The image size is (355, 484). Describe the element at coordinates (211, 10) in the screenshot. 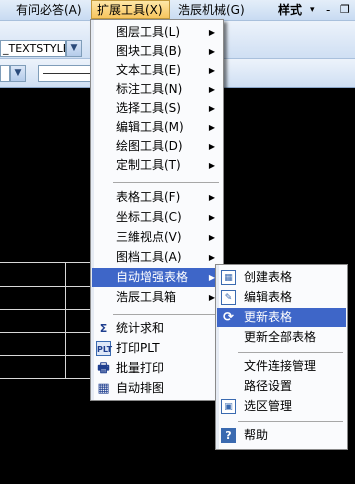

I see `menu-gstarcad-mechanical: 浩辰机械(G)` at that location.